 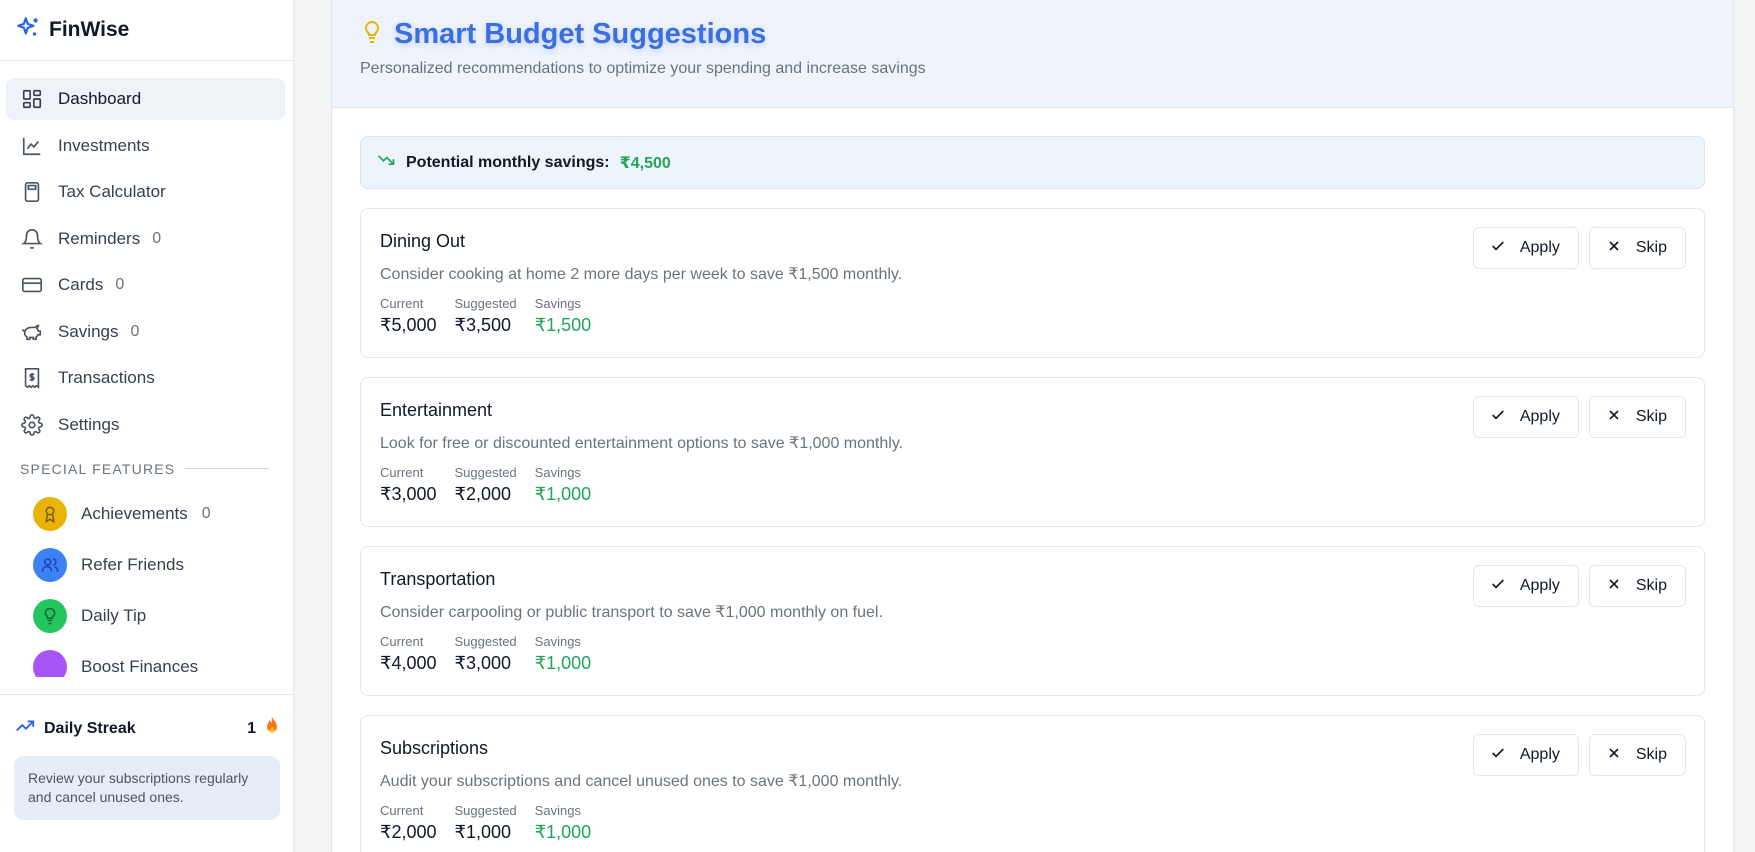 What do you see at coordinates (89, 424) in the screenshot?
I see `sidebar-item-label: Settings` at bounding box center [89, 424].